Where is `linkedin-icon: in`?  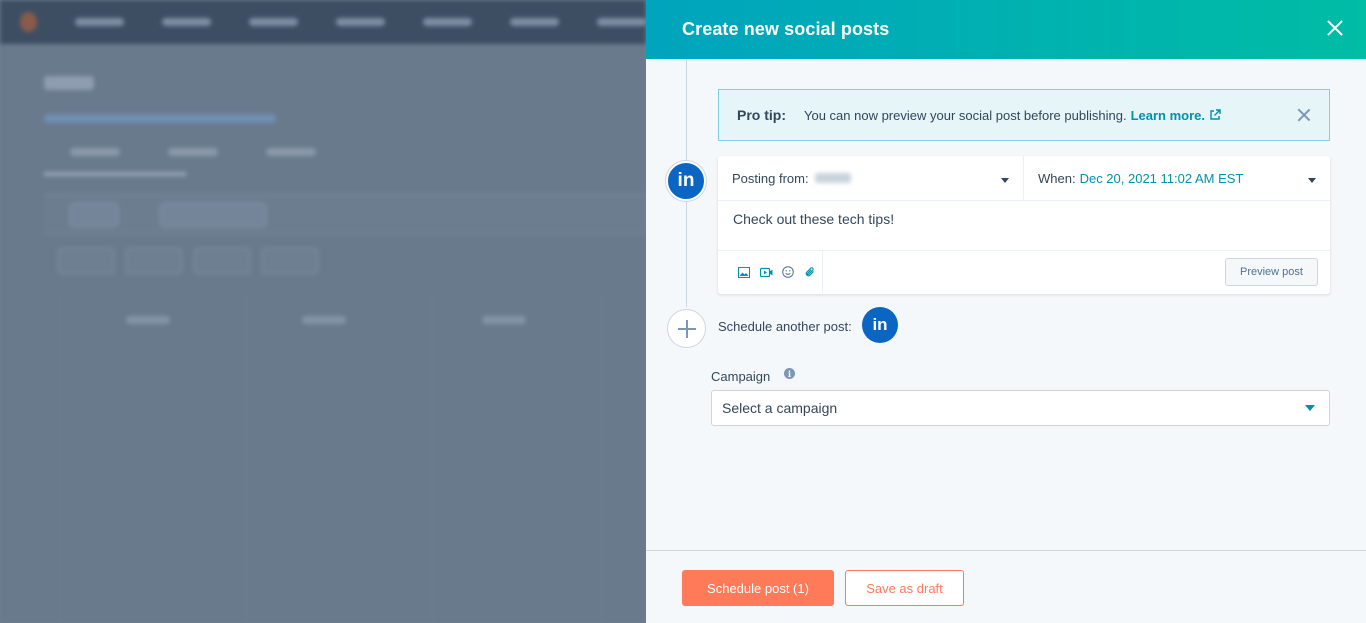 linkedin-icon: in is located at coordinates (686, 181).